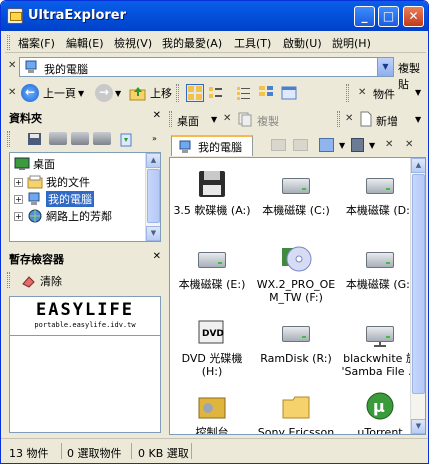  I want to click on address-bar: ✕ 我的電腦 ▼ 複製貼, so click(215, 72).